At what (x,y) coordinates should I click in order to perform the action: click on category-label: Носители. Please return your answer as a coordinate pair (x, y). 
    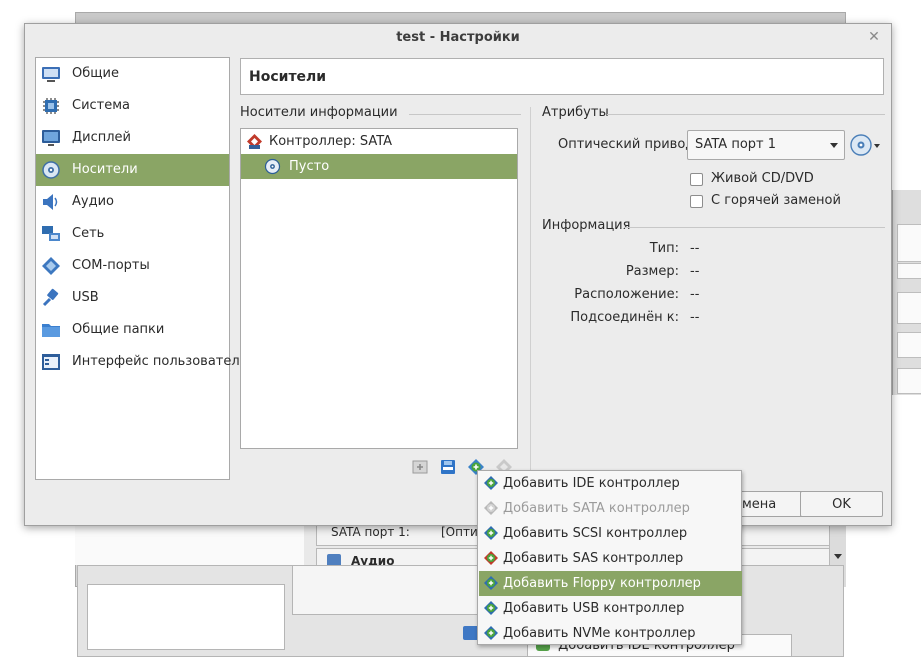
    Looking at the image, I should click on (105, 169).